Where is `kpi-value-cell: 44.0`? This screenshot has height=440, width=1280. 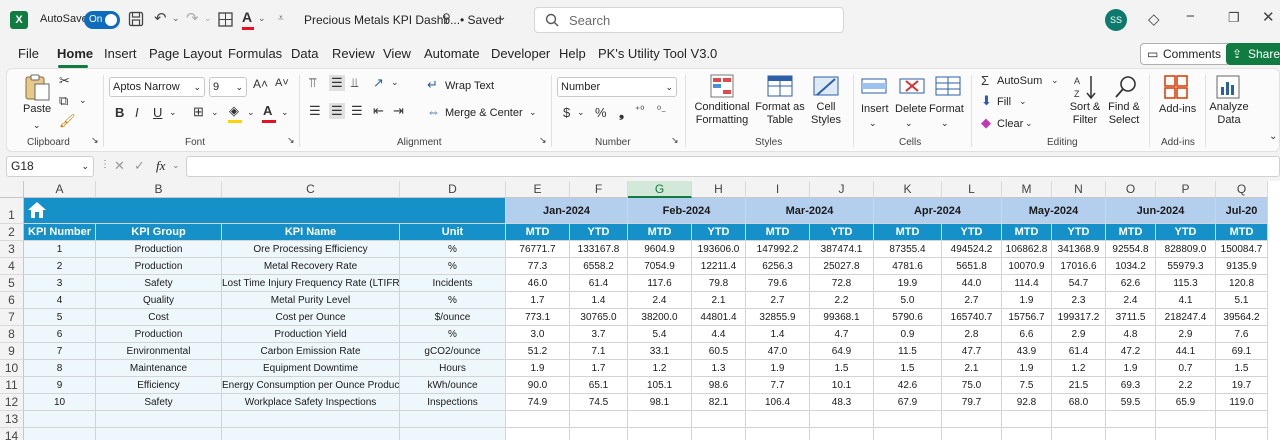 kpi-value-cell: 44.0 is located at coordinates (972, 283).